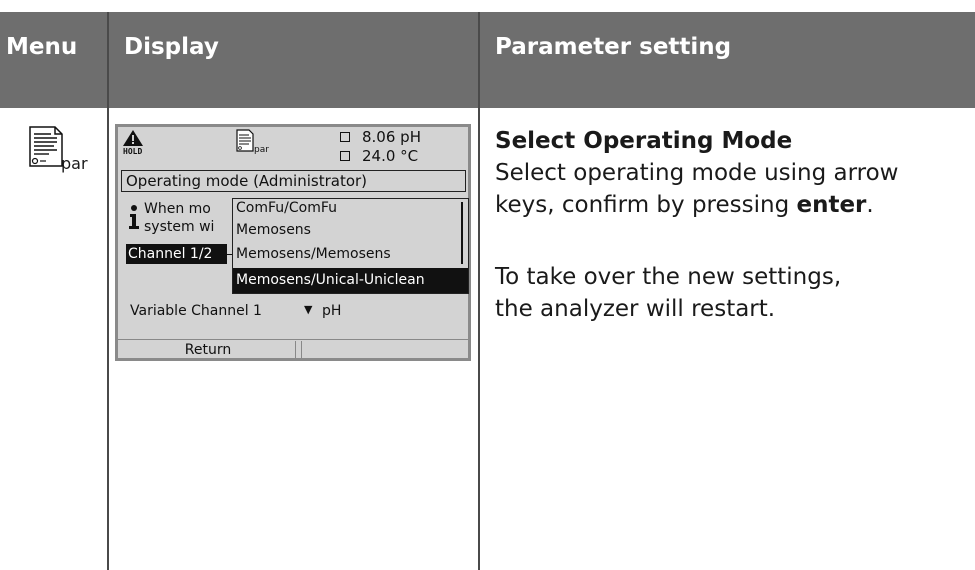  Describe the element at coordinates (196, 311) in the screenshot. I see `variable-channel-label: Variable Channel 1` at that location.